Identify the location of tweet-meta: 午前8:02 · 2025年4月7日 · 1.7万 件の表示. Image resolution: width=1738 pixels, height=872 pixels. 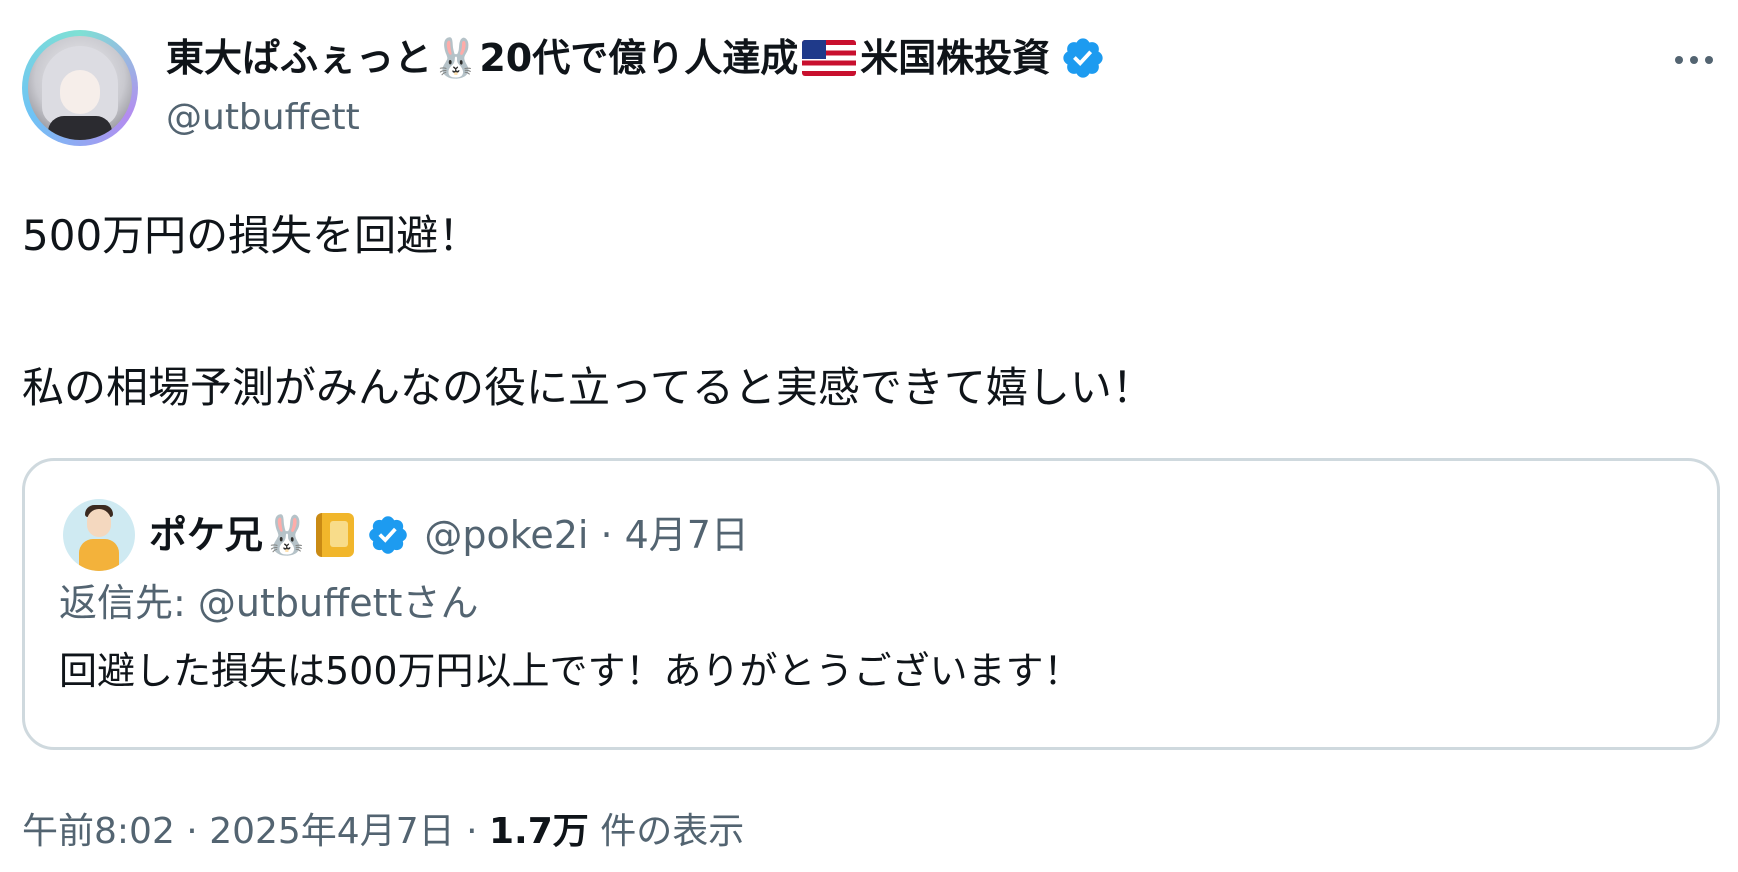
(383, 832).